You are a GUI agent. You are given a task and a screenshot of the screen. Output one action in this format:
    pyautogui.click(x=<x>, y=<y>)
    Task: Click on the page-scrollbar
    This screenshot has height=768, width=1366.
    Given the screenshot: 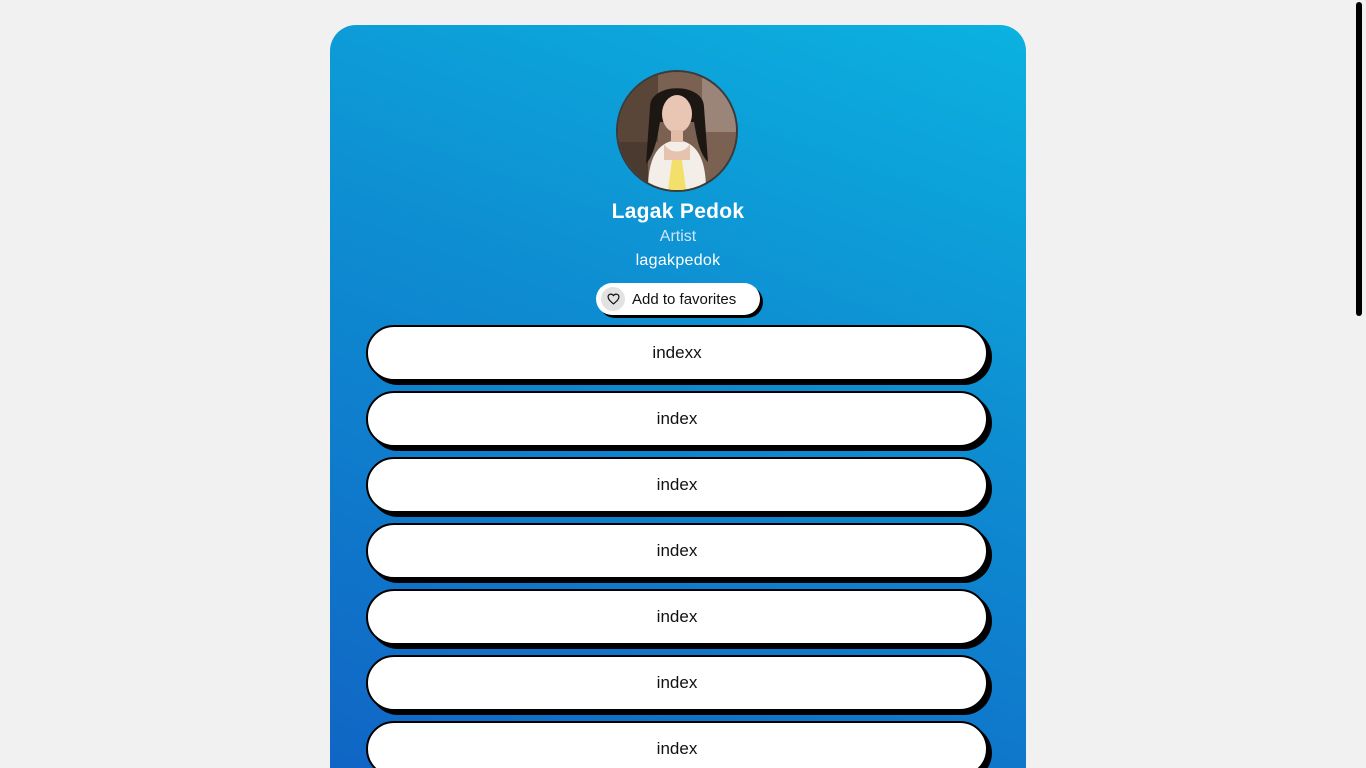 What is the action you would take?
    pyautogui.click(x=1359, y=384)
    